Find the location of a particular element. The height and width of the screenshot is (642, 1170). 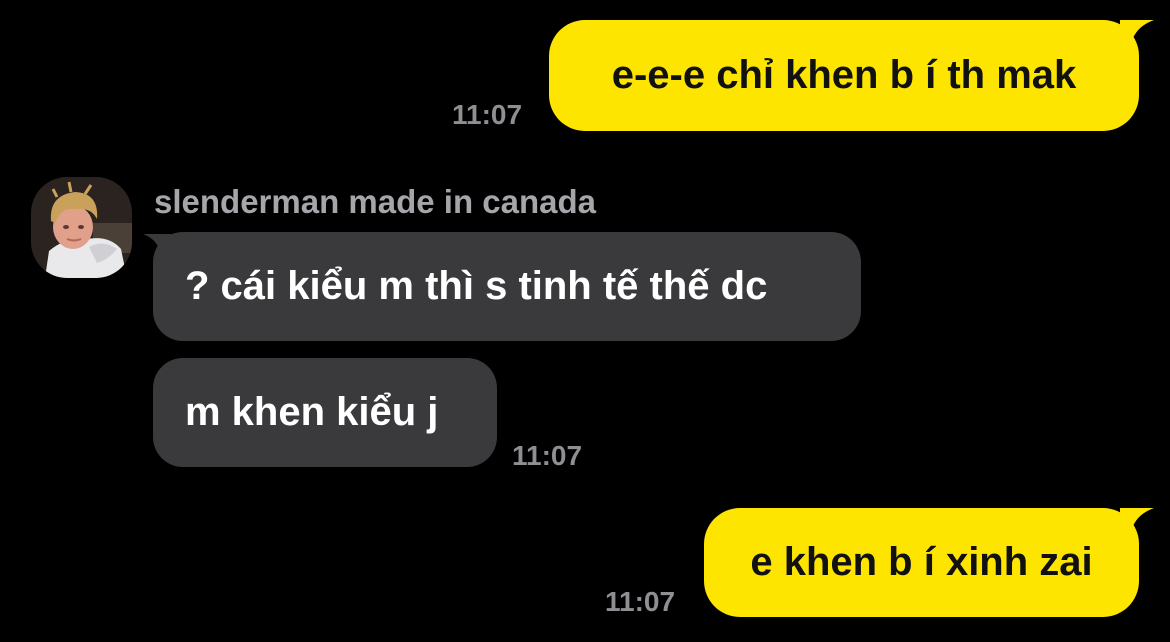

avatar is located at coordinates (81, 227).